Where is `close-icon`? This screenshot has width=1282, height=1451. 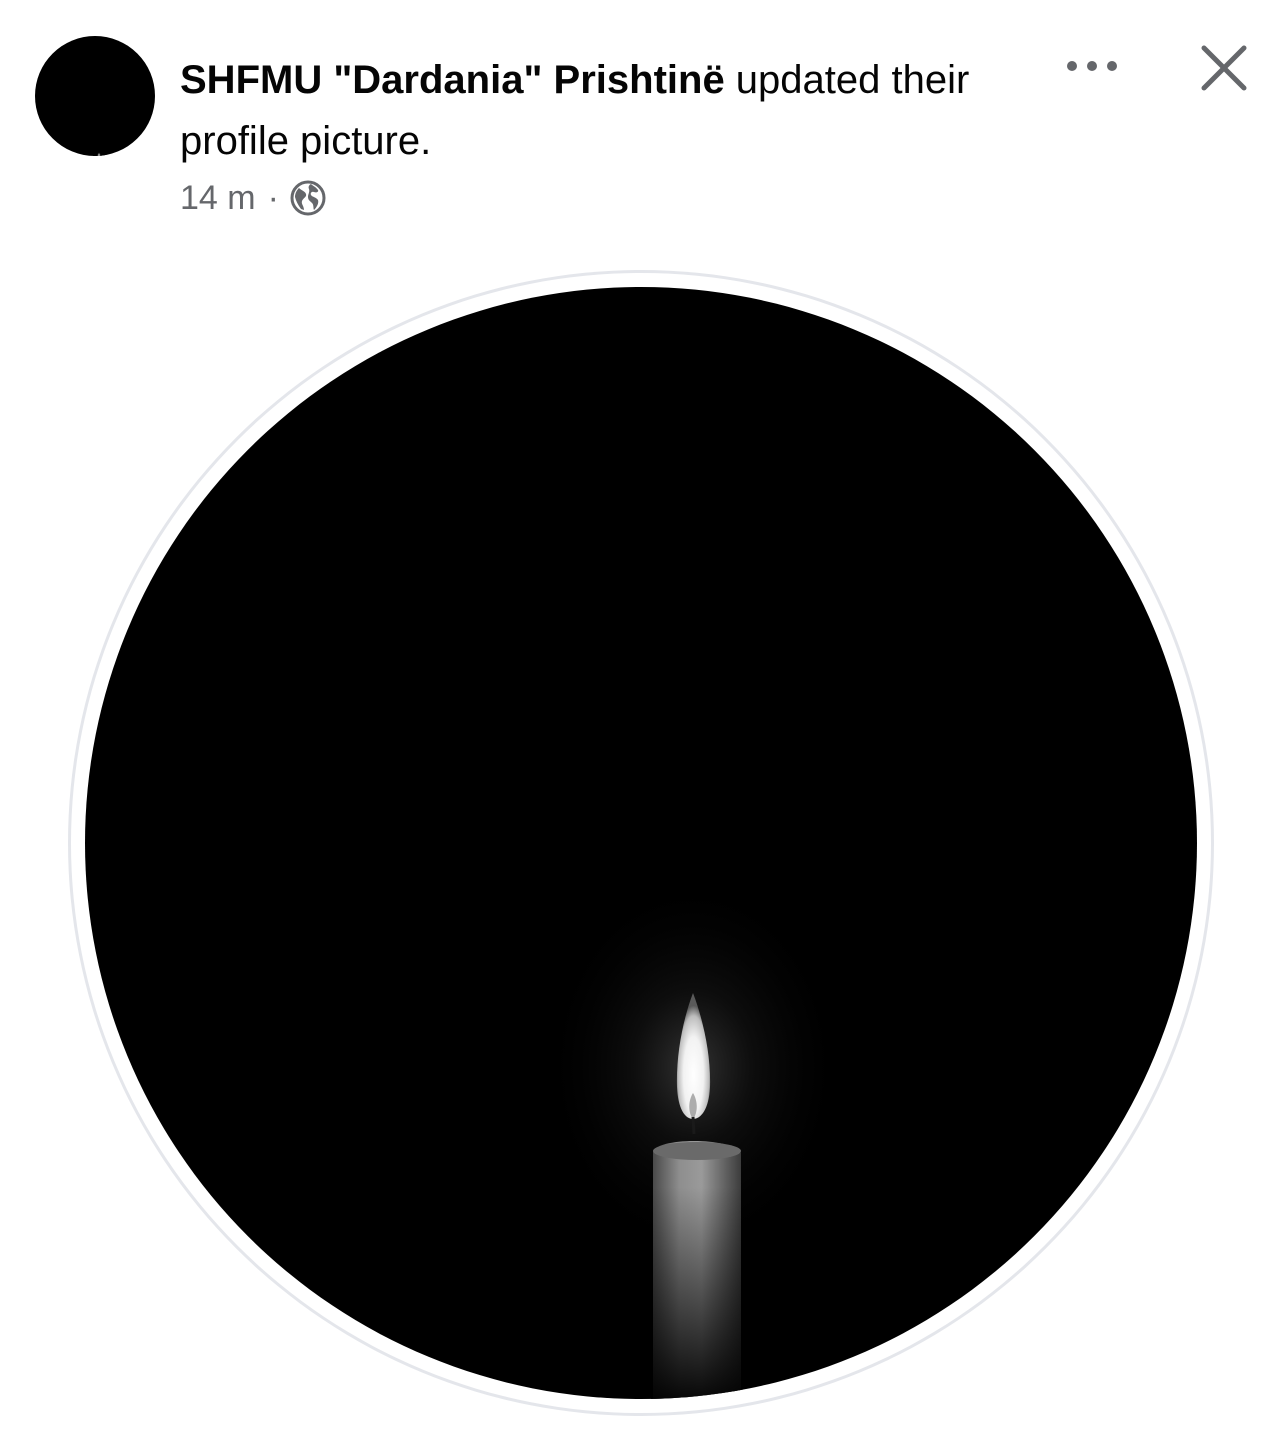
close-icon is located at coordinates (1224, 68).